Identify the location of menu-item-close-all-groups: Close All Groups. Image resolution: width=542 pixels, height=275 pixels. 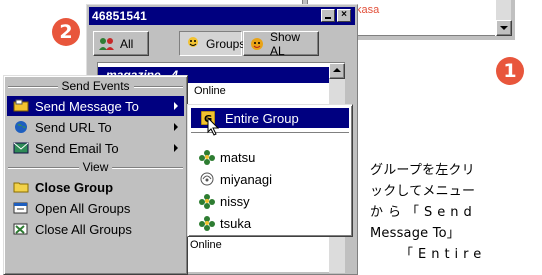
(95, 229).